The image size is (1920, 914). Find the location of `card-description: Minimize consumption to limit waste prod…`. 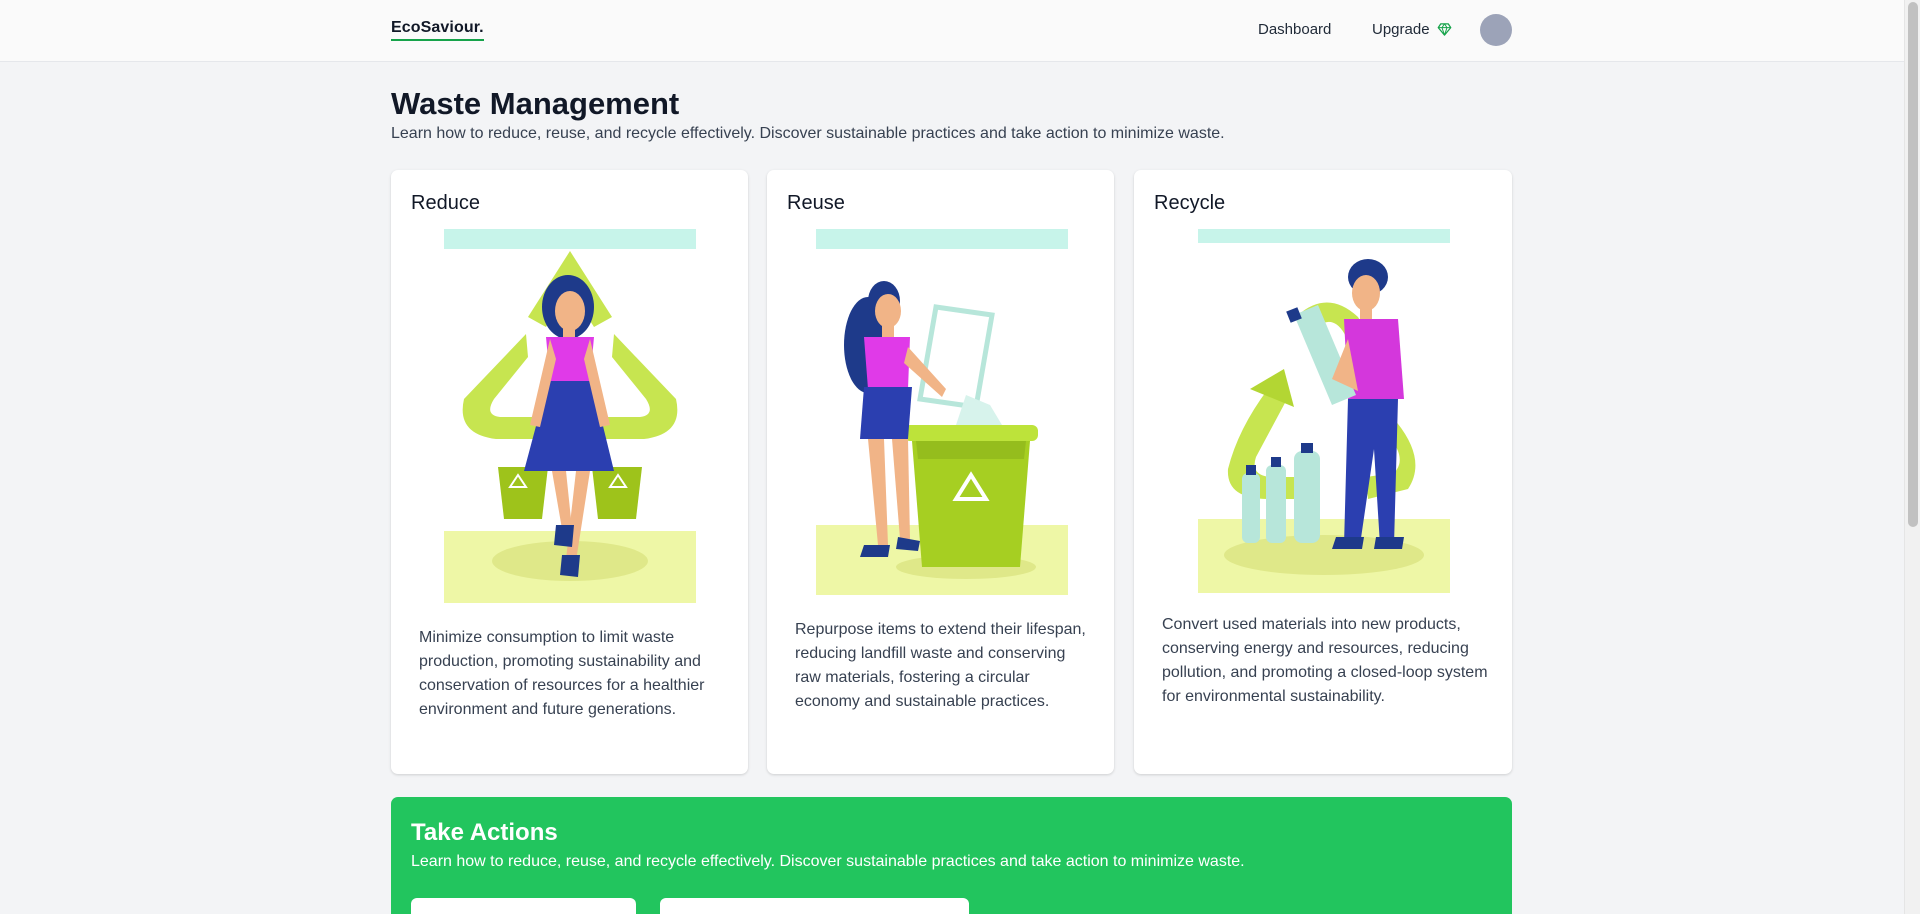

card-description: Minimize consumption to limit waste prod… is located at coordinates (562, 673).